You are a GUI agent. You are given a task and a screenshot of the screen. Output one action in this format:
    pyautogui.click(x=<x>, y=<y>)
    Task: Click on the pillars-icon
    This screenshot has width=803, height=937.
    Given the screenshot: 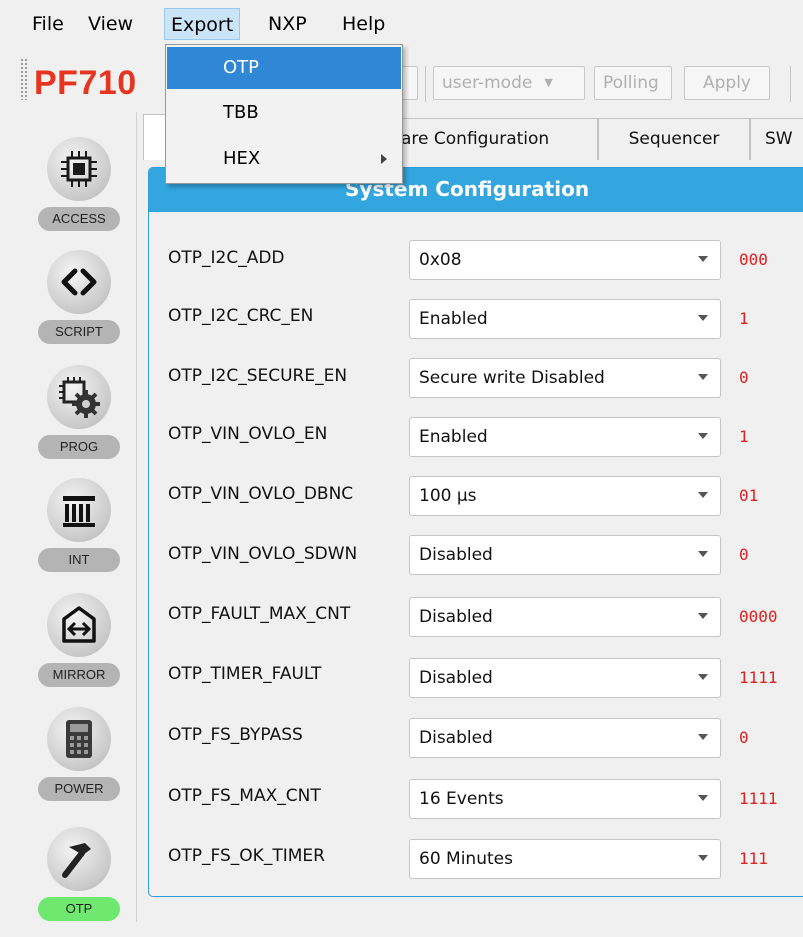 What is the action you would take?
    pyautogui.click(x=79, y=510)
    